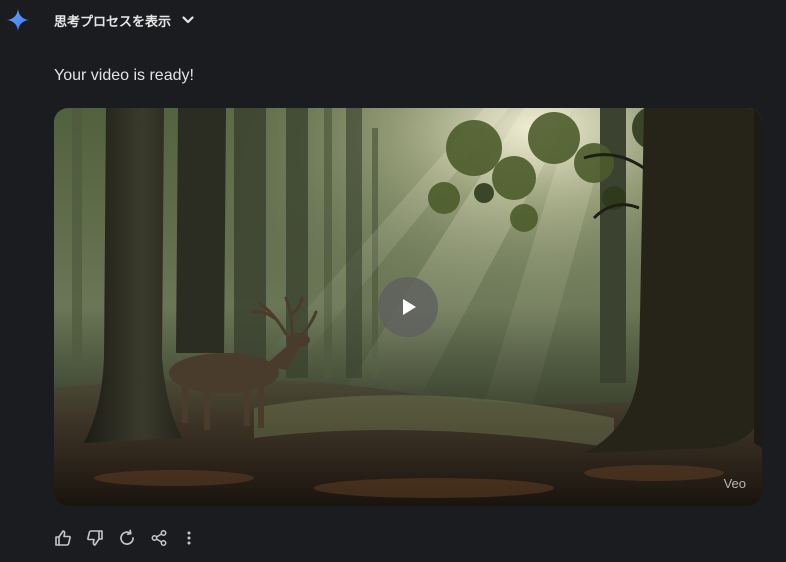 The width and height of the screenshot is (786, 562). I want to click on thumbs-up-button, so click(63, 538).